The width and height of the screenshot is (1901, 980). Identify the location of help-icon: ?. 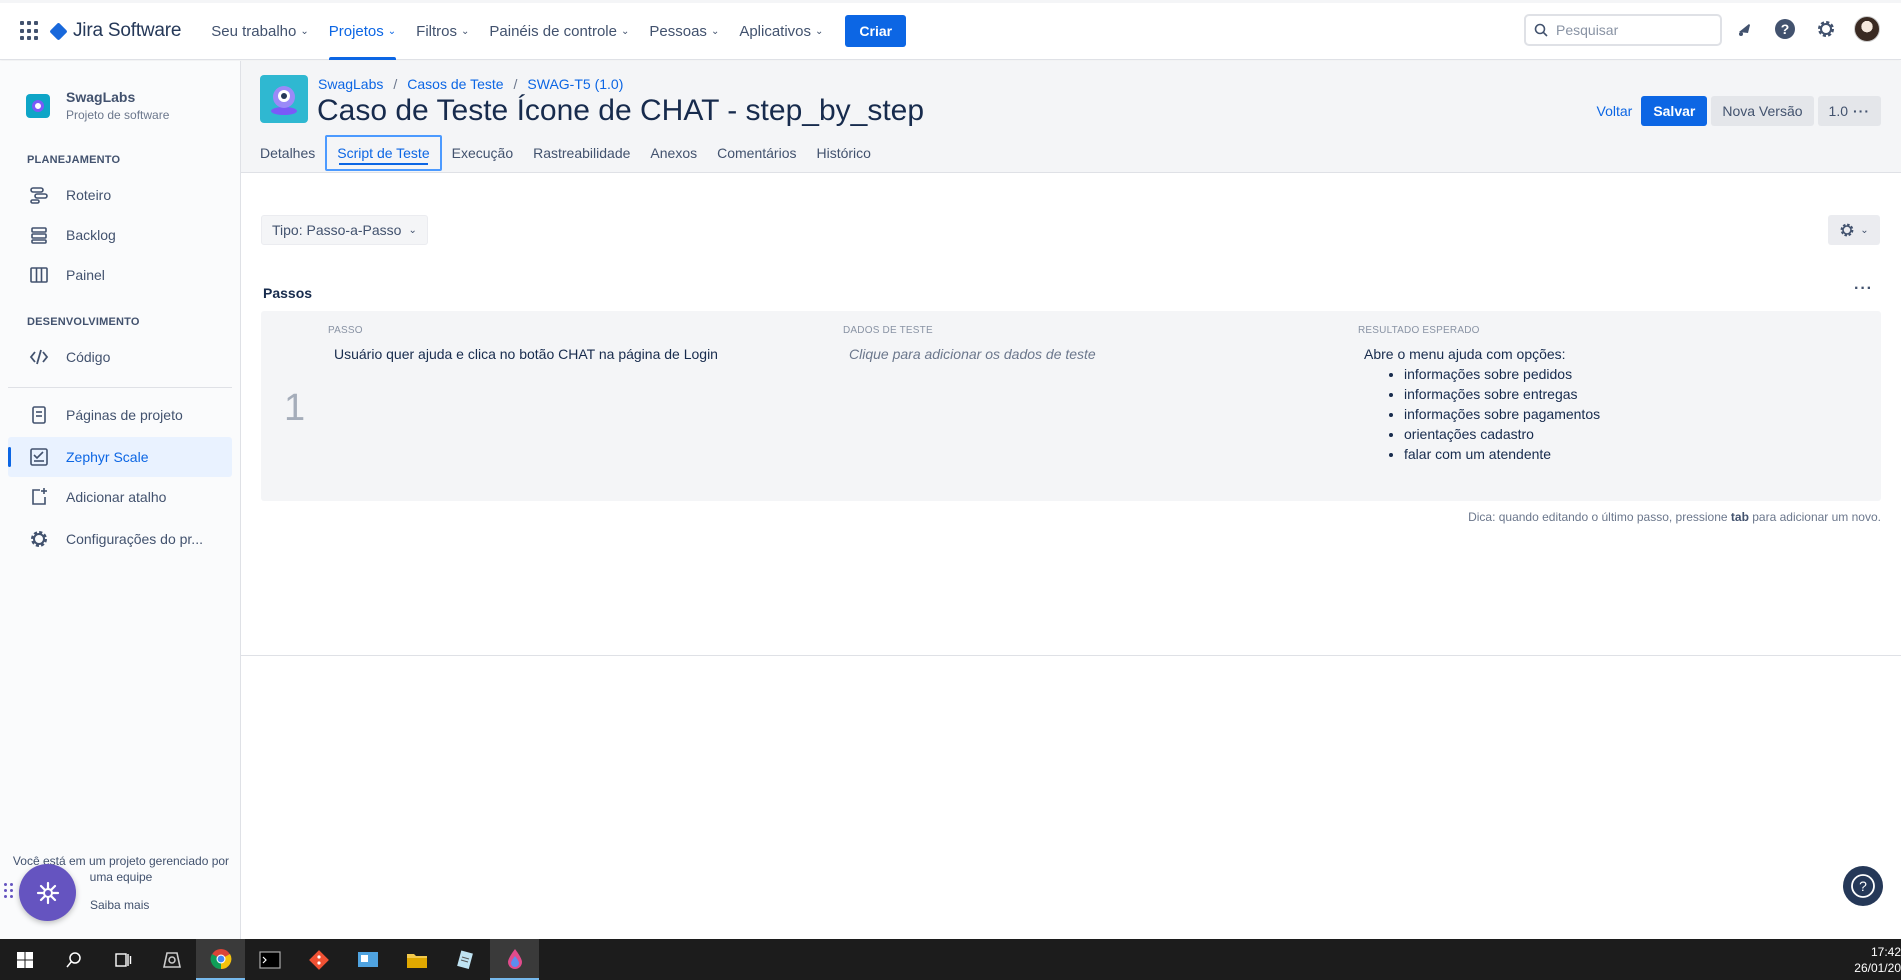
(1785, 29).